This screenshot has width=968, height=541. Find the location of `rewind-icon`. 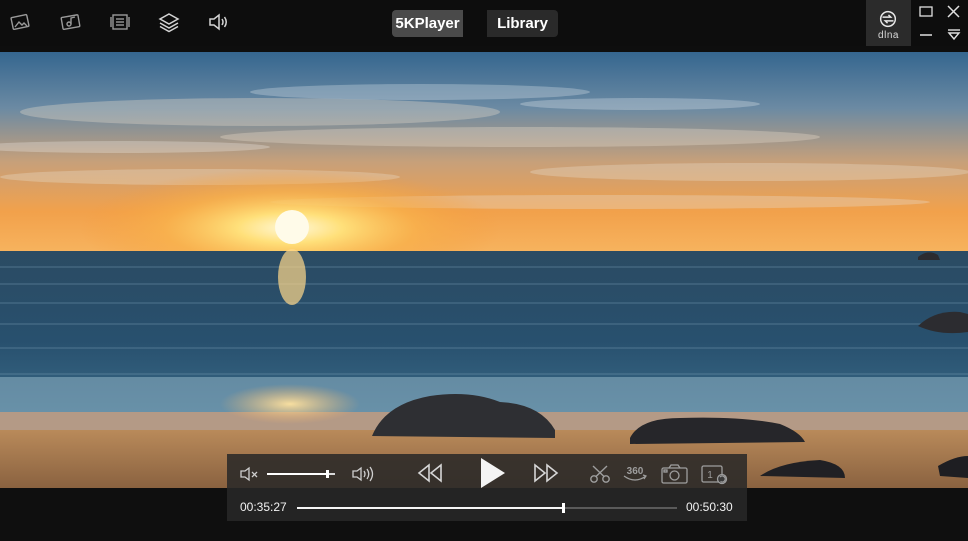

rewind-icon is located at coordinates (429, 473).